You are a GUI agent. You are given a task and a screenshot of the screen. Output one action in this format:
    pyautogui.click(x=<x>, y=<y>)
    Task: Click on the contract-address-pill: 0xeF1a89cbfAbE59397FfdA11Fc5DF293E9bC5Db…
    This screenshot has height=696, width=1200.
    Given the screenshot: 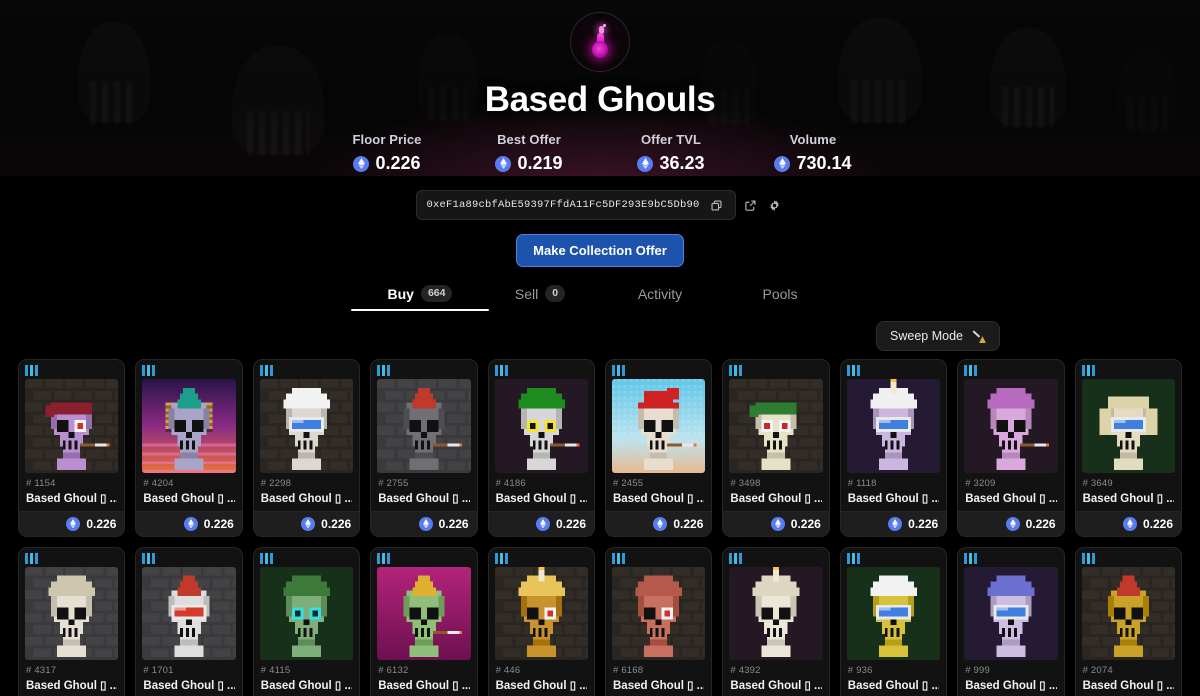 What is the action you would take?
    pyautogui.click(x=576, y=205)
    